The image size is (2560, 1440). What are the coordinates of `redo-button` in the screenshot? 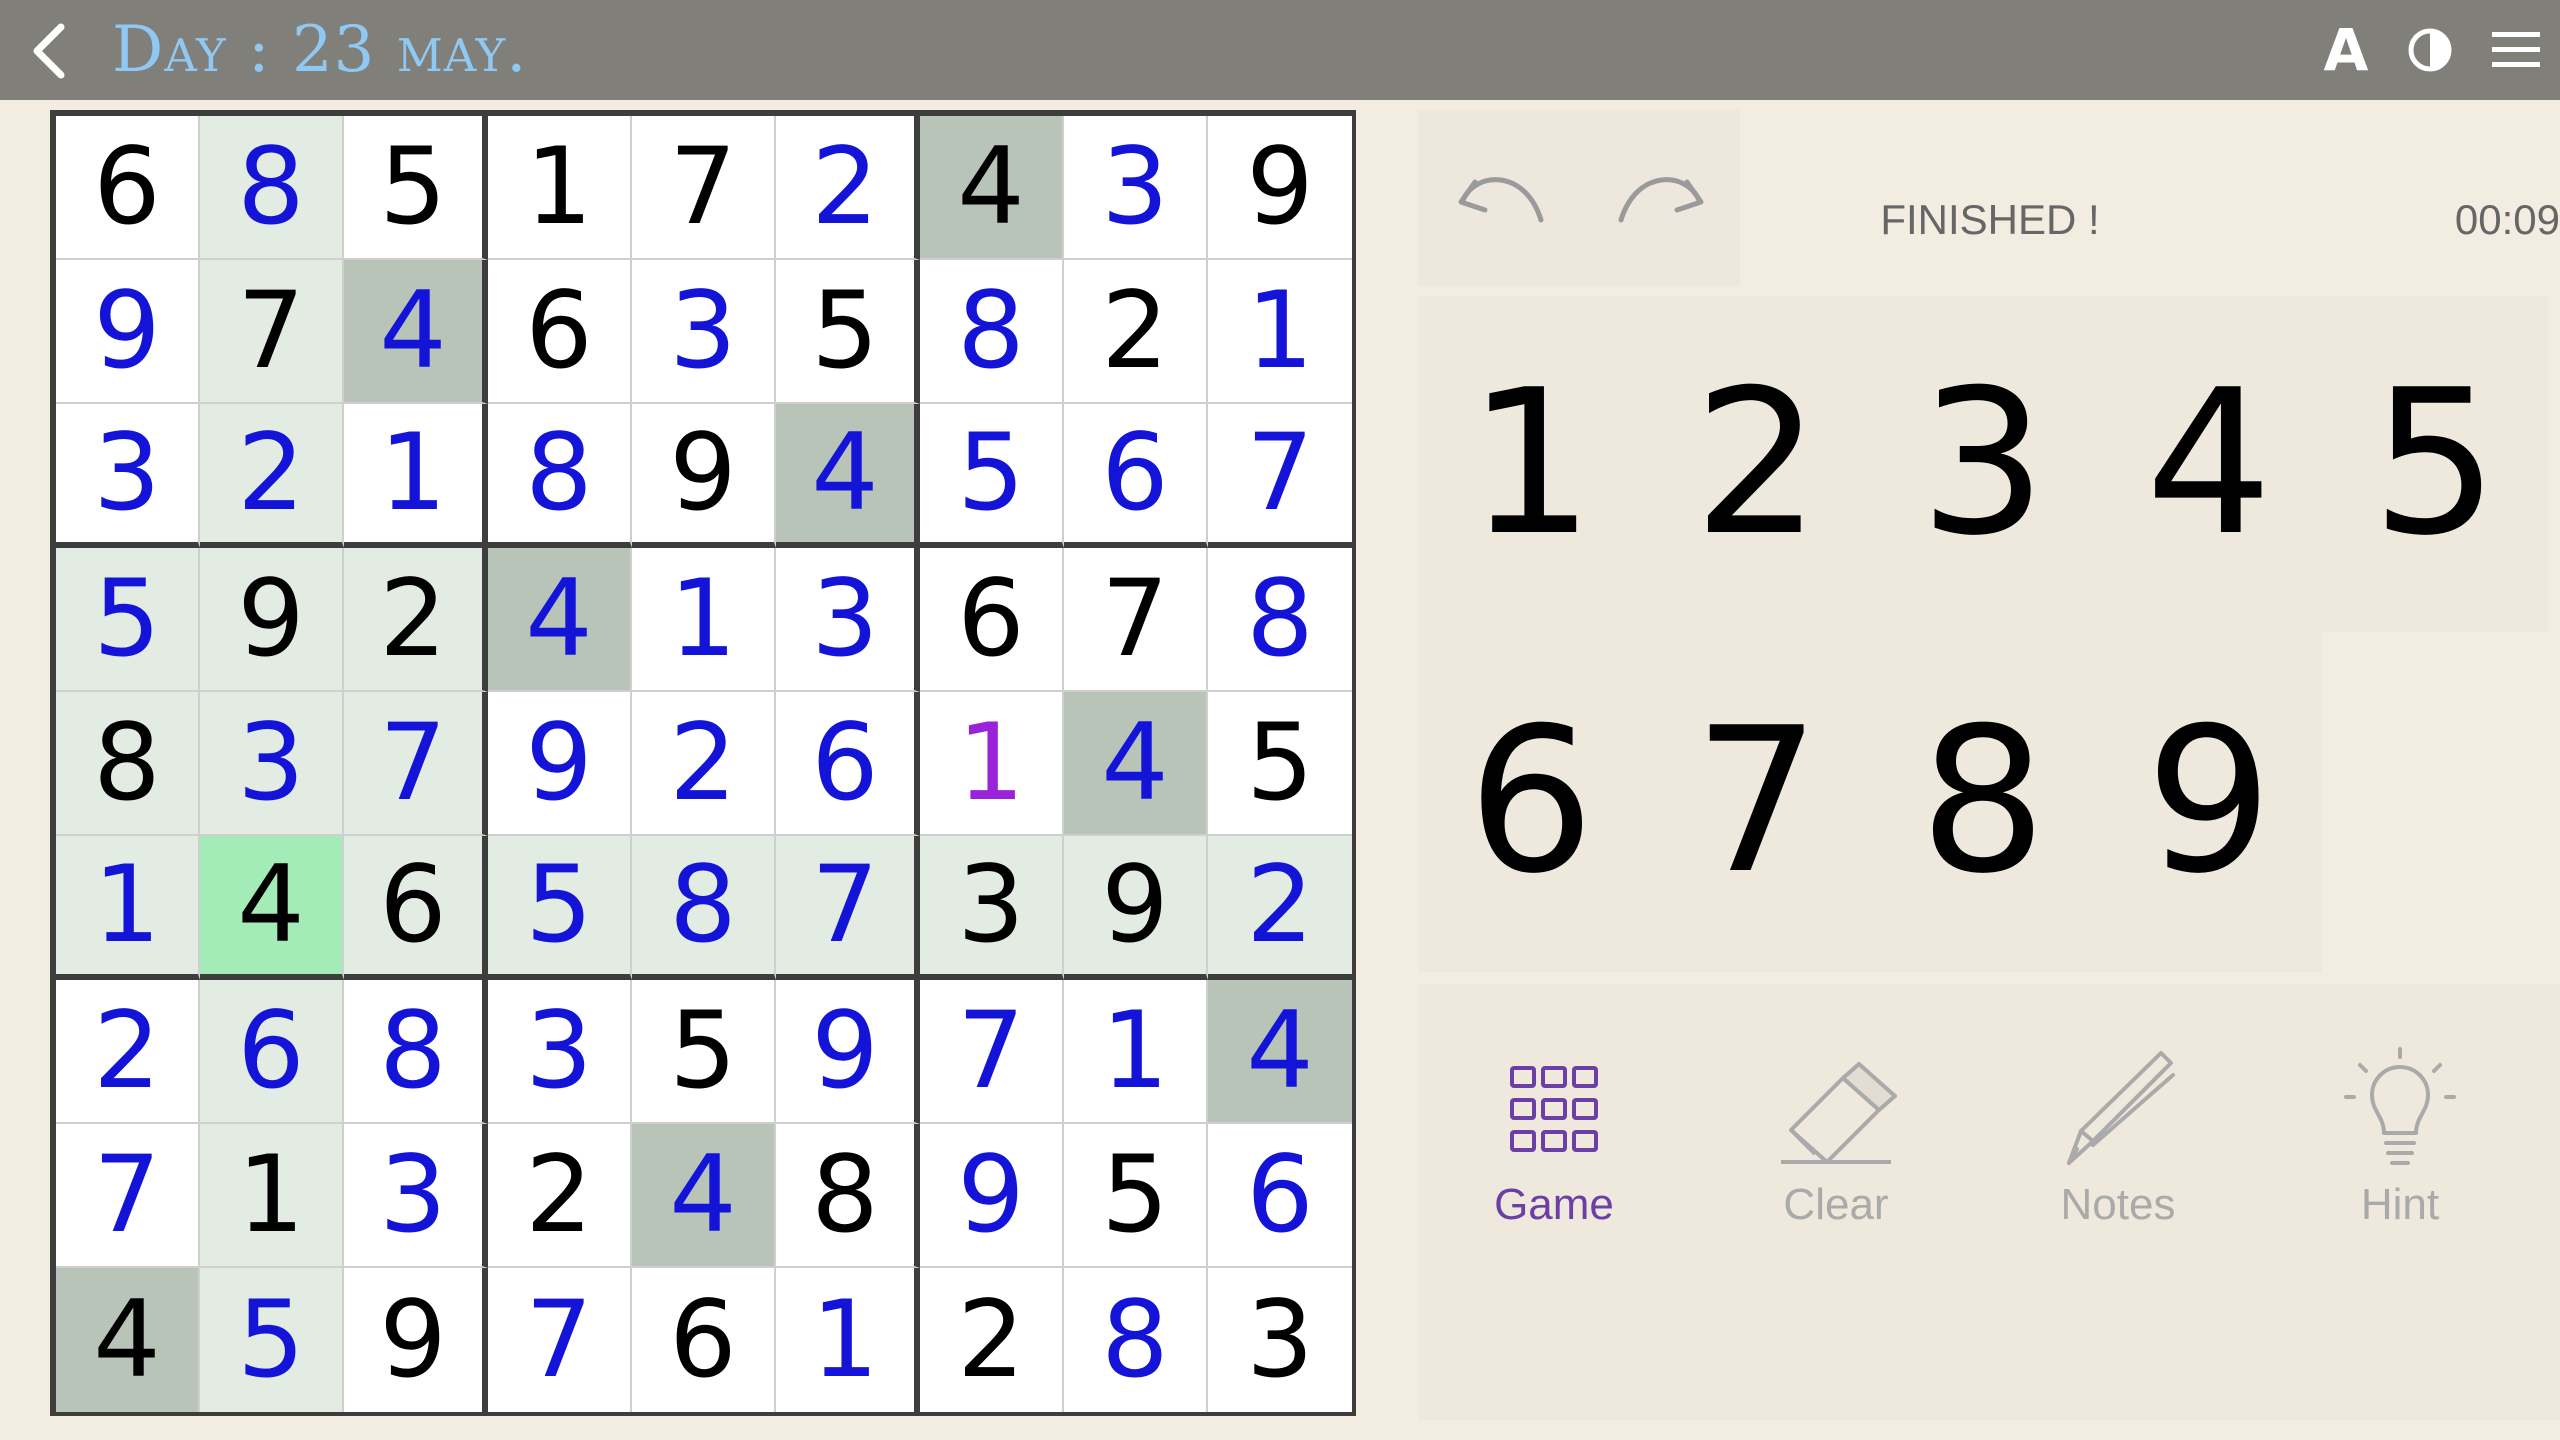 It's located at (1662, 200).